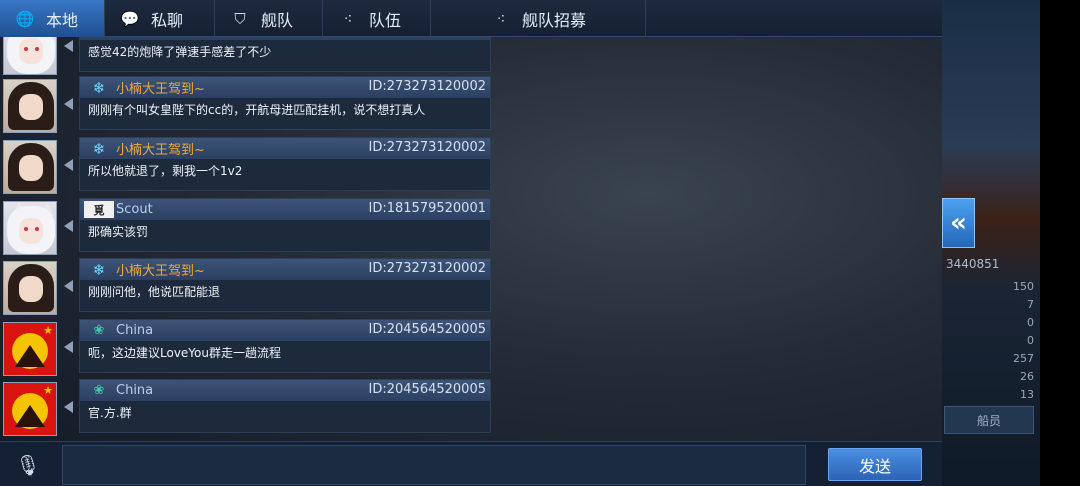  What do you see at coordinates (184, 353) in the screenshot?
I see `message-text: 呃，这边建议LoveYou群走一趟流程` at bounding box center [184, 353].